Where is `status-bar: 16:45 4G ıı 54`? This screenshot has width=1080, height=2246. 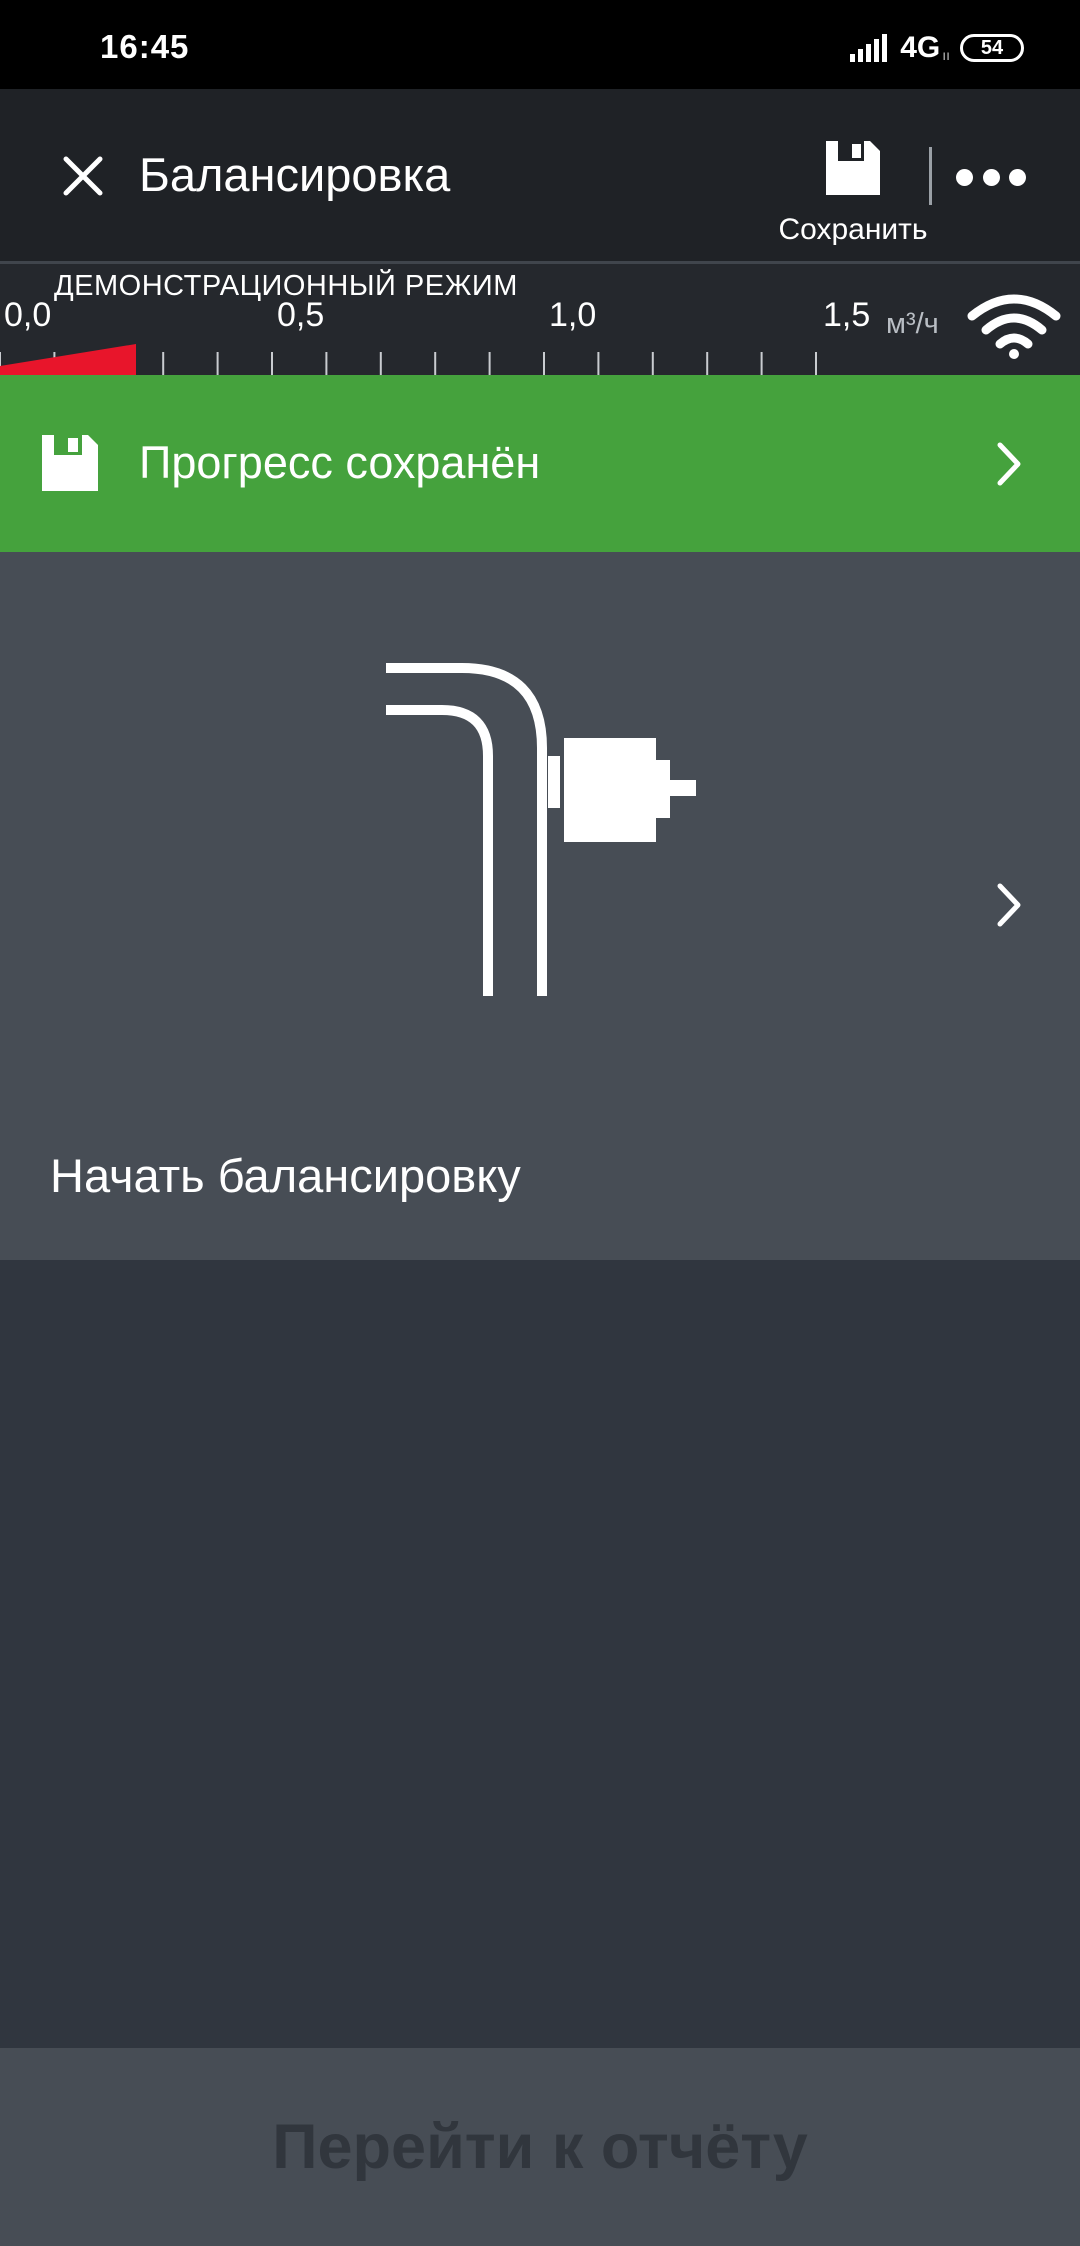
status-bar: 16:45 4G ıı 54 is located at coordinates (540, 44).